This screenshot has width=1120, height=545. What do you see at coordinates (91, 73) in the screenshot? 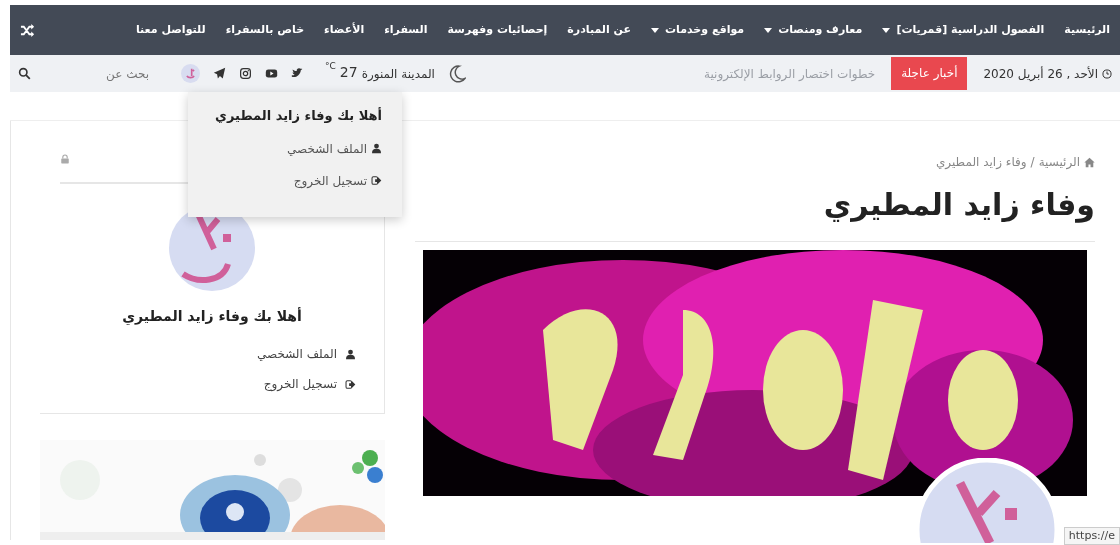
I see `search-field: بحث عن` at bounding box center [91, 73].